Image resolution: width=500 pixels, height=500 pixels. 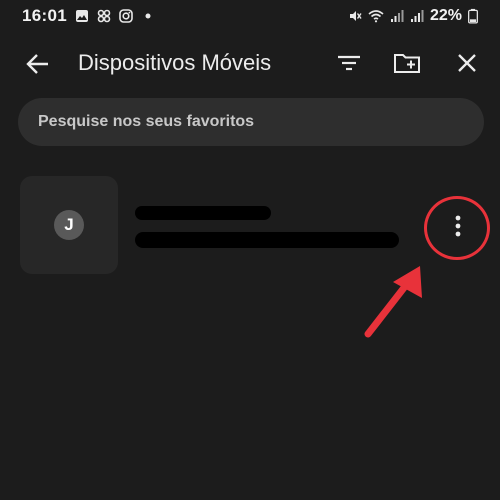 I want to click on slack-icon, so click(x=104, y=16).